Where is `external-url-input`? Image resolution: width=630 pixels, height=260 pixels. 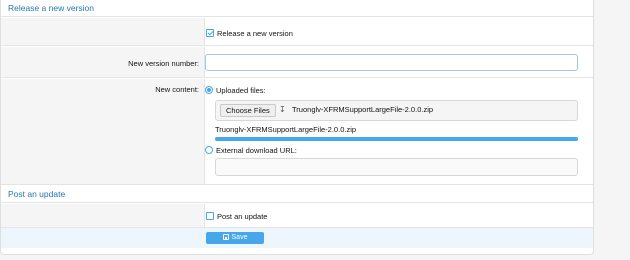 external-url-input is located at coordinates (396, 167).